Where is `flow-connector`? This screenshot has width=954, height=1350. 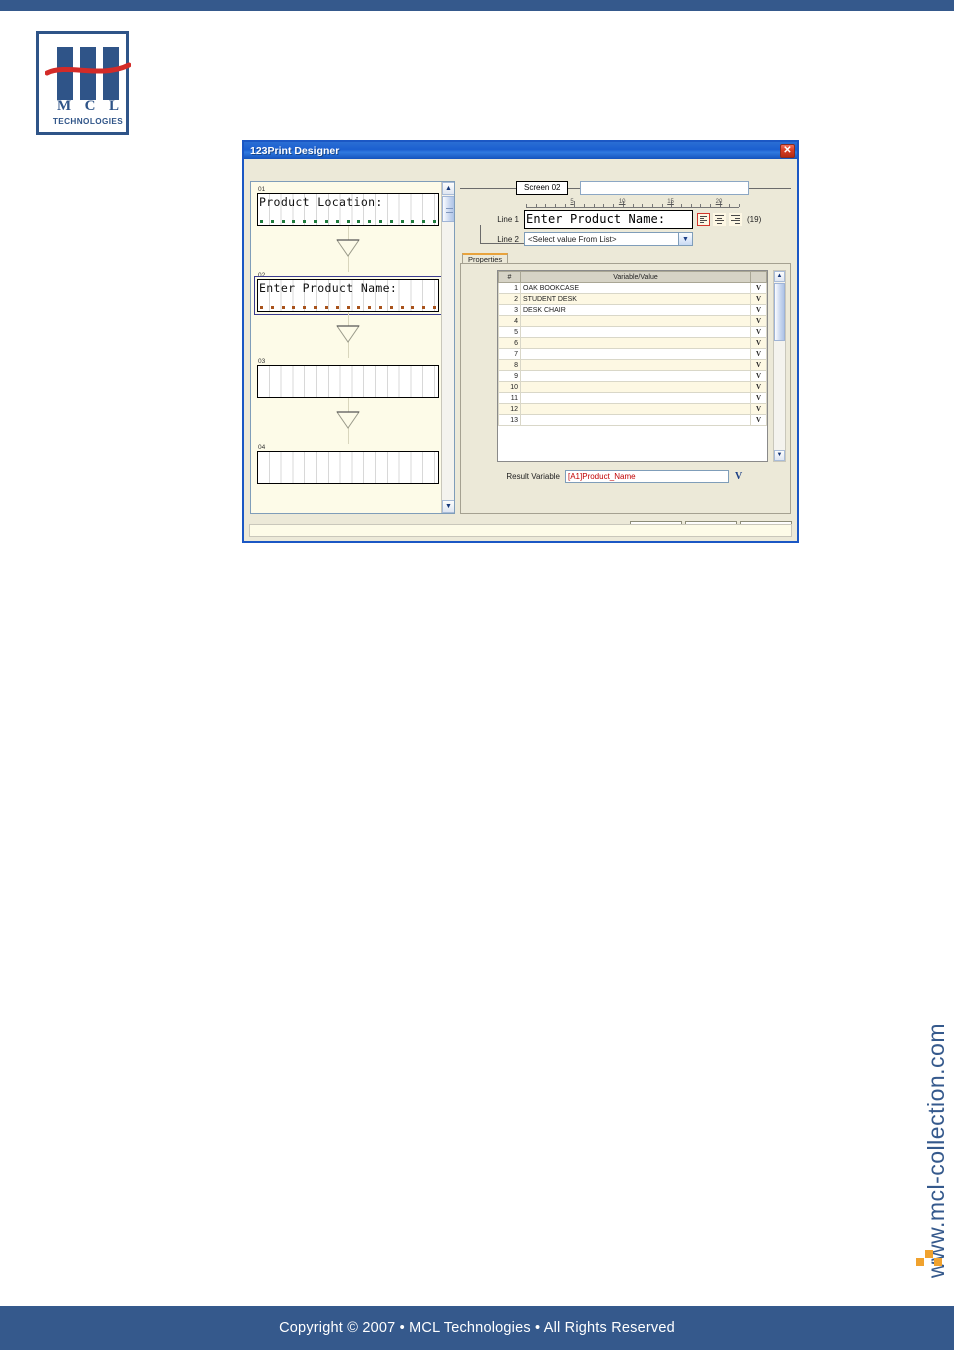
flow-connector is located at coordinates (348, 249).